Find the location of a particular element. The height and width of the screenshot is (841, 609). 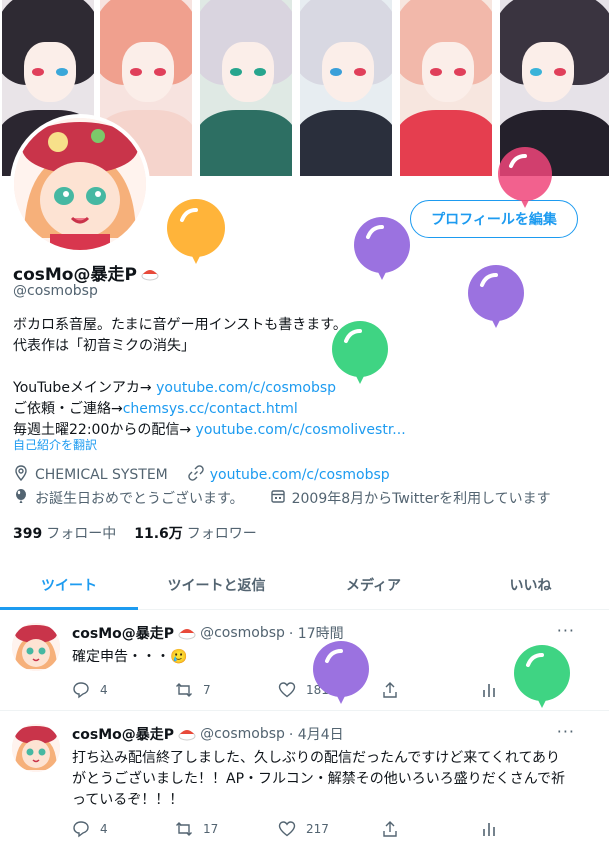

following-label: フォロー中 is located at coordinates (81, 534).